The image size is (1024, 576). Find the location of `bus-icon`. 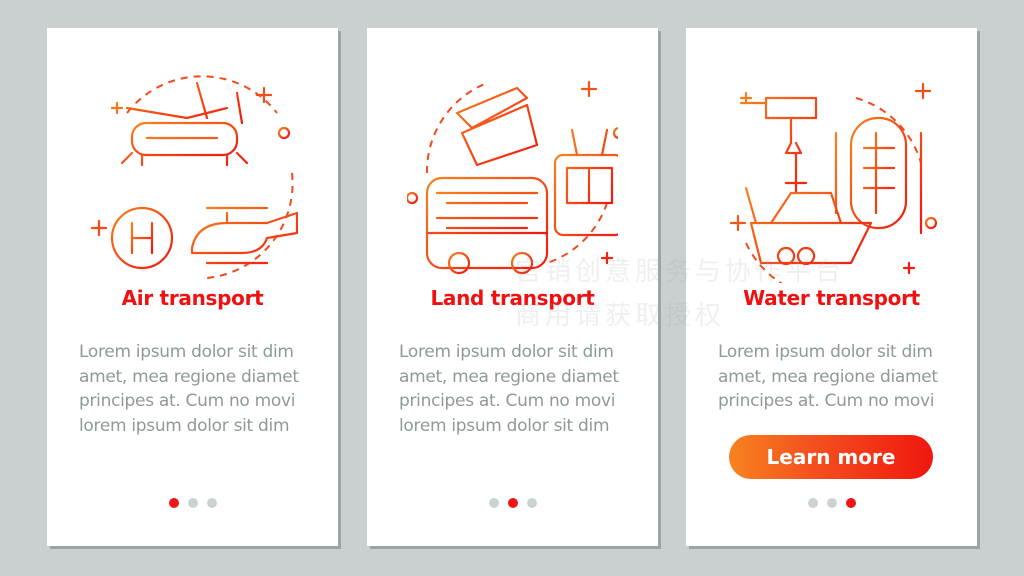

bus-icon is located at coordinates (512, 177).